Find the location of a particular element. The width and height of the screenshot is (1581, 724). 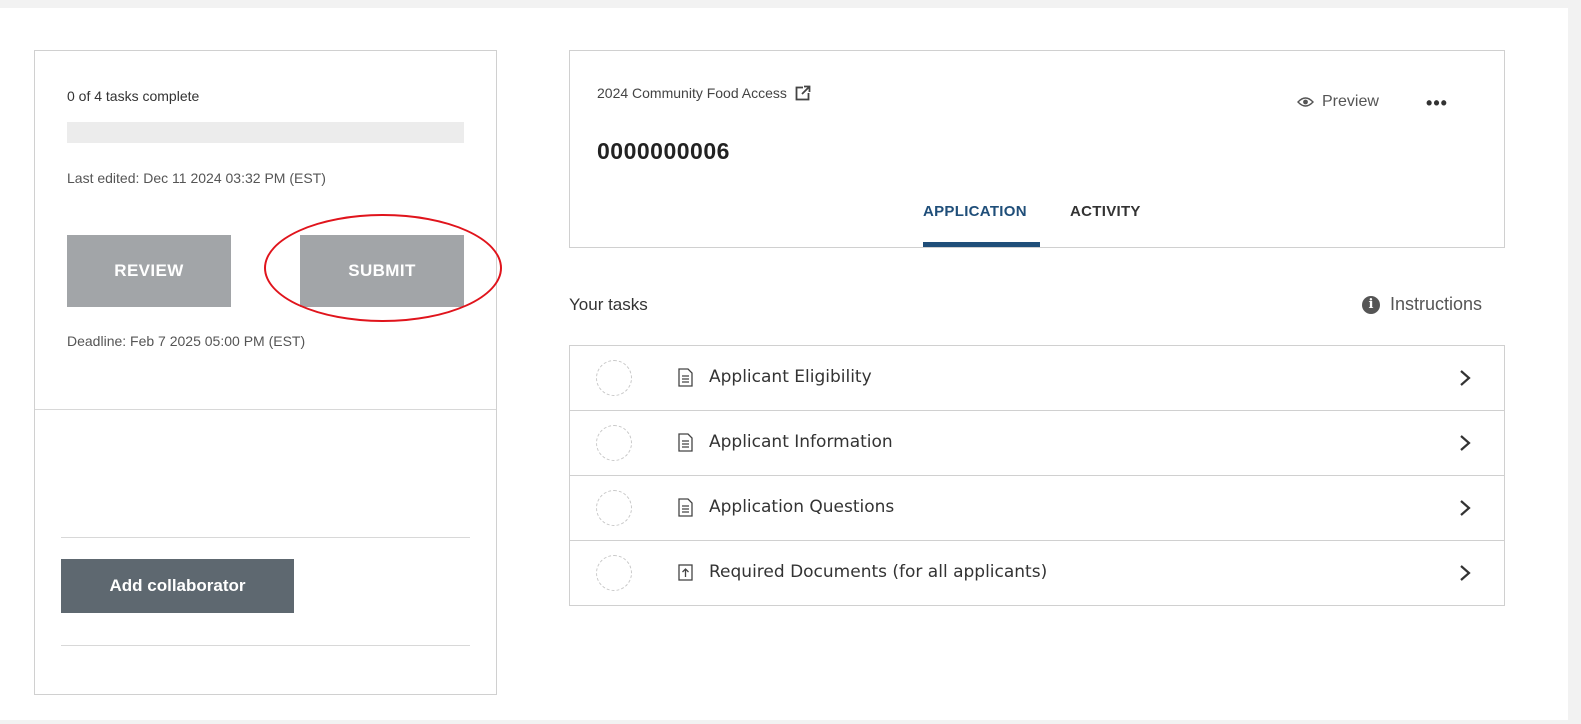

eye-icon is located at coordinates (1305, 102).